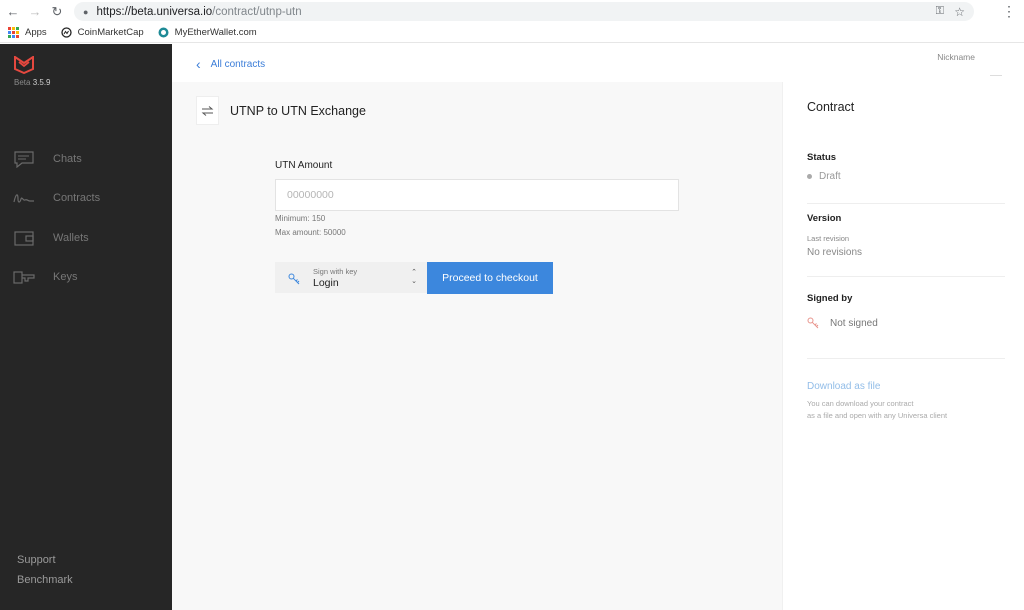  Describe the element at coordinates (830, 176) in the screenshot. I see `status-text: Draft` at that location.